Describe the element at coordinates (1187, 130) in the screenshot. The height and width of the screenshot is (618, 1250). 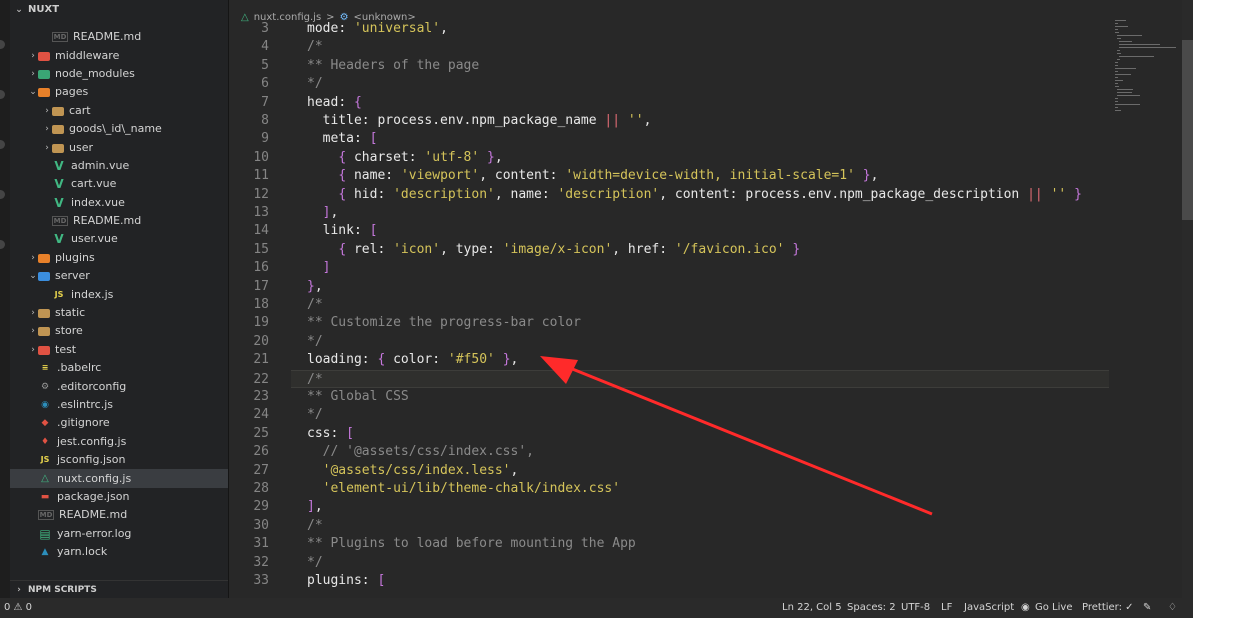
I see `scrollbar-thumb` at that location.